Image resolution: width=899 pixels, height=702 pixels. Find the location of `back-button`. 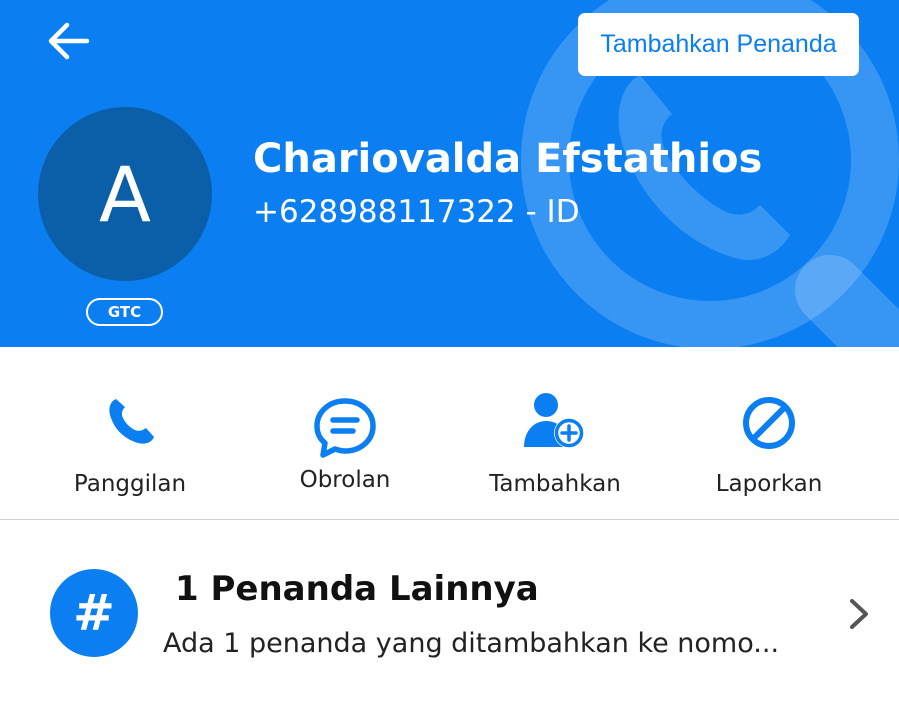

back-button is located at coordinates (68, 41).